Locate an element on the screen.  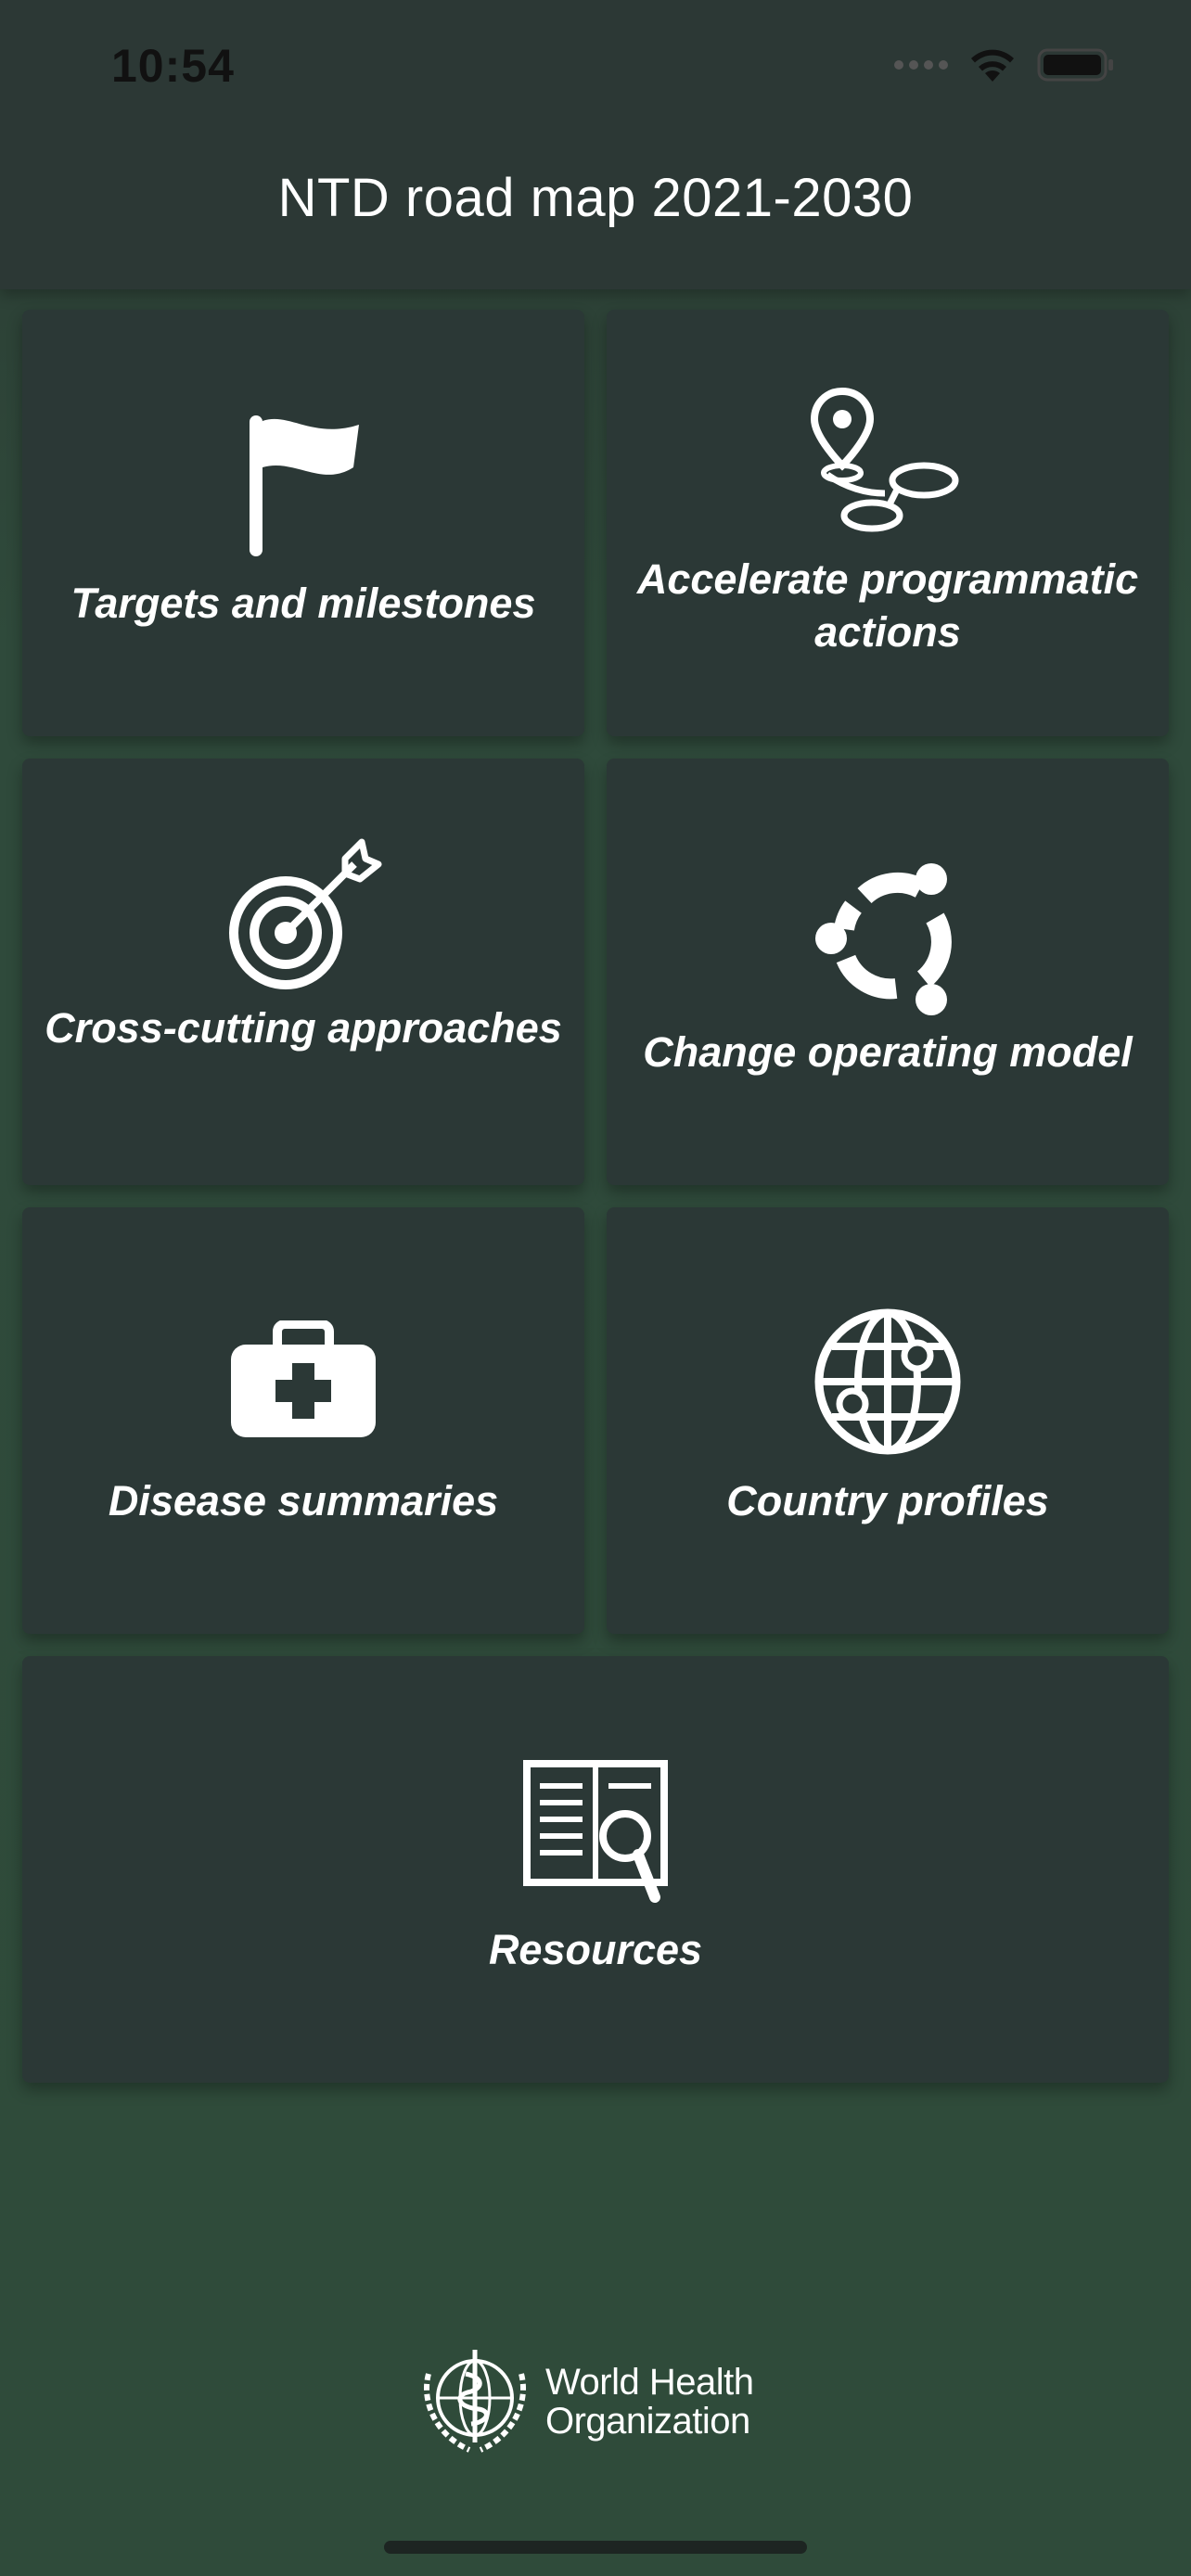
tile-change-operating-model: Change operating model is located at coordinates (888, 972).